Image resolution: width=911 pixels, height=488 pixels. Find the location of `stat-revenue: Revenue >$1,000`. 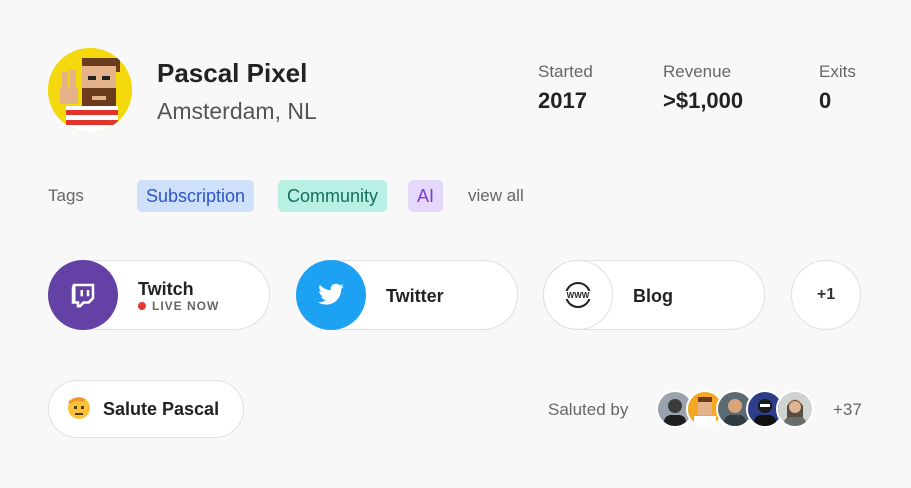

stat-revenue: Revenue >$1,000 is located at coordinates (703, 88).